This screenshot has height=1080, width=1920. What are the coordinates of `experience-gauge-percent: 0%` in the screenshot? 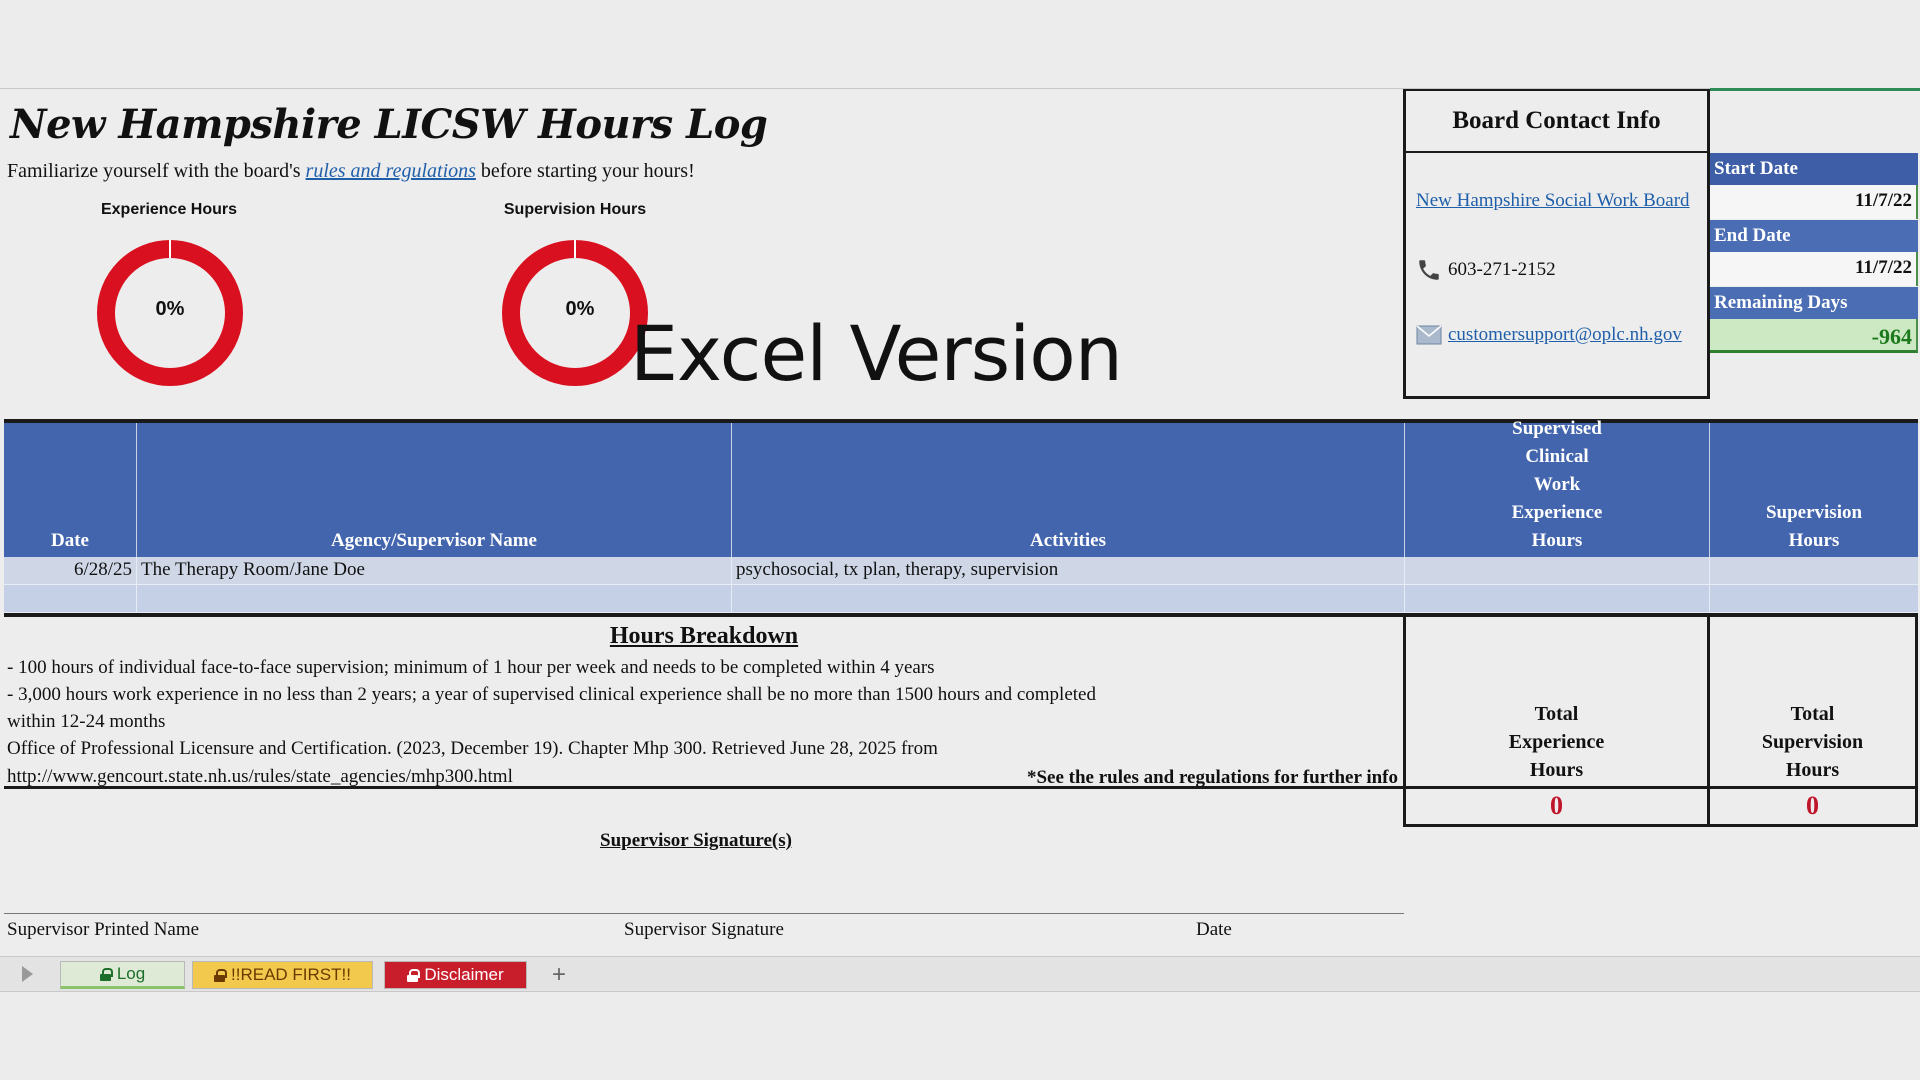 It's located at (170, 309).